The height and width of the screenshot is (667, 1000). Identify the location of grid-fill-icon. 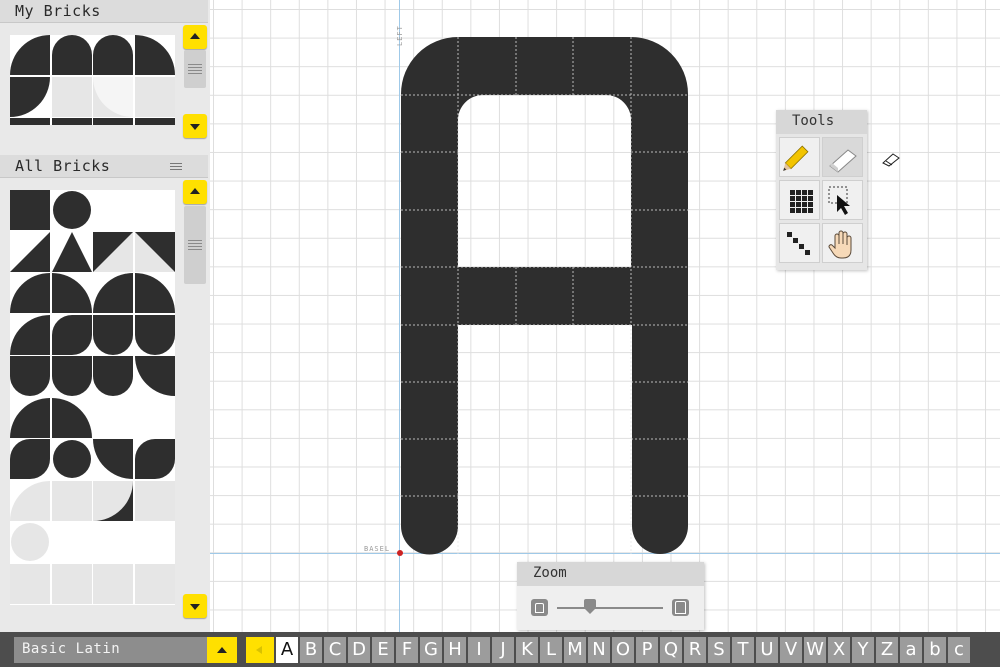
(801, 201).